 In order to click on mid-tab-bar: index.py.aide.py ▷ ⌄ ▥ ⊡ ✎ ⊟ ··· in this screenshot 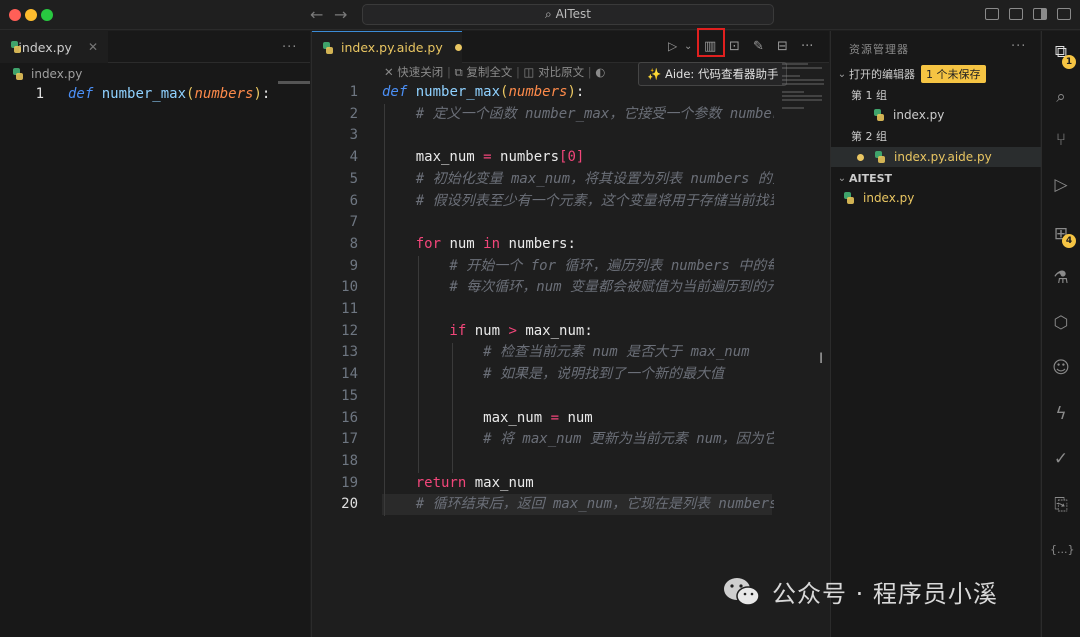, I will do `click(570, 45)`.